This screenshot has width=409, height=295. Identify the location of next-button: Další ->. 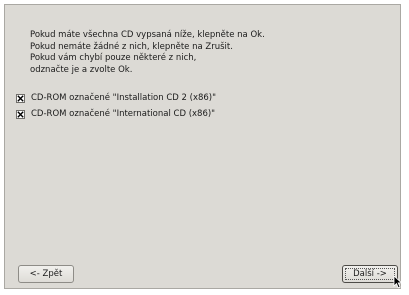
(370, 274).